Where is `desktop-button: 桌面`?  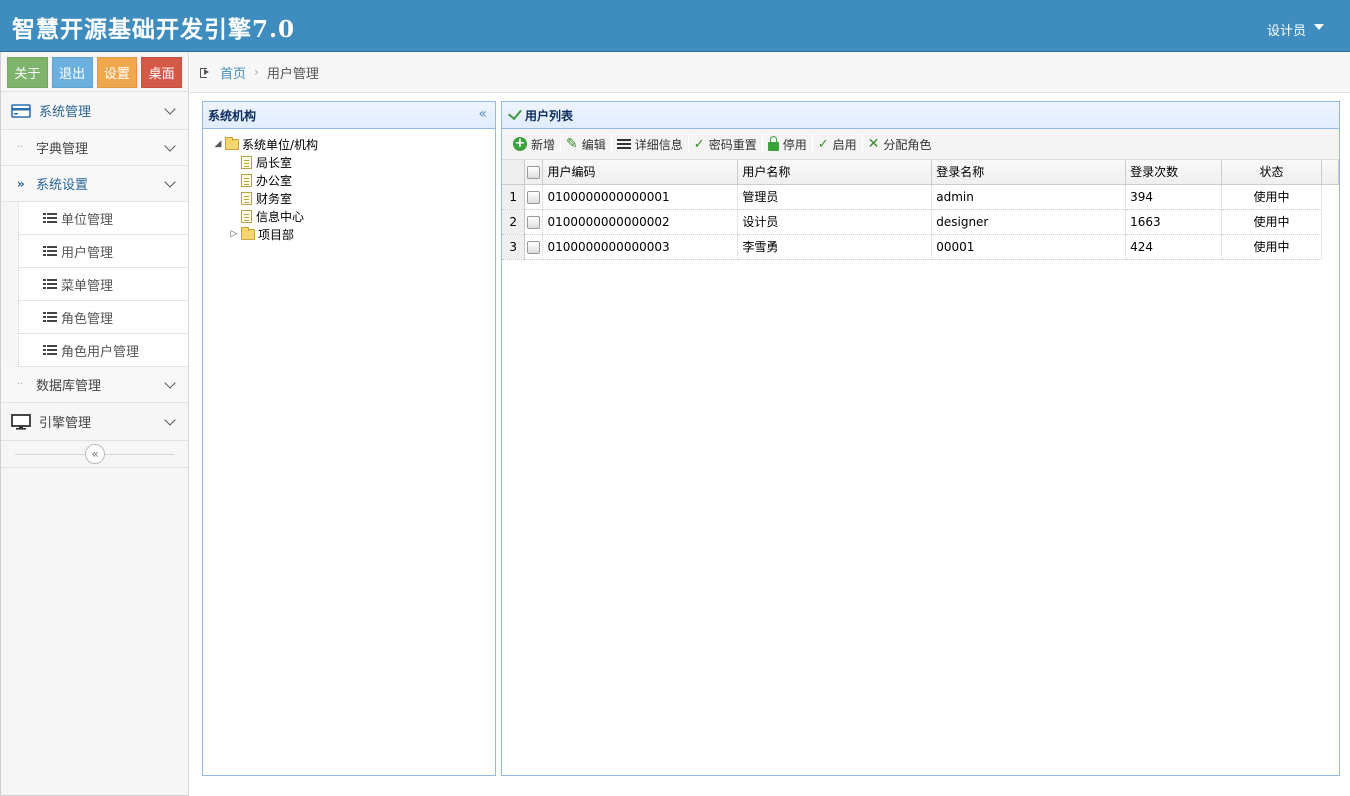
desktop-button: 桌面 is located at coordinates (161, 72).